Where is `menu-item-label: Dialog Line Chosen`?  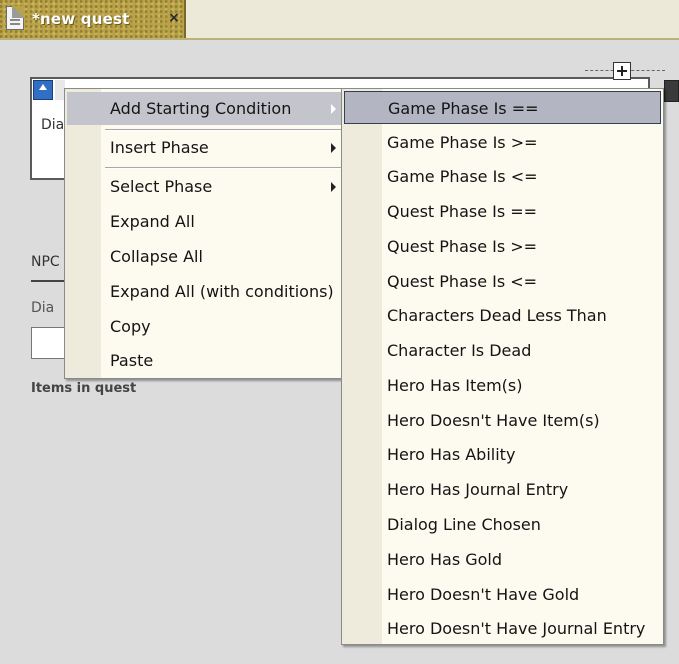
menu-item-label: Dialog Line Chosen is located at coordinates (464, 524).